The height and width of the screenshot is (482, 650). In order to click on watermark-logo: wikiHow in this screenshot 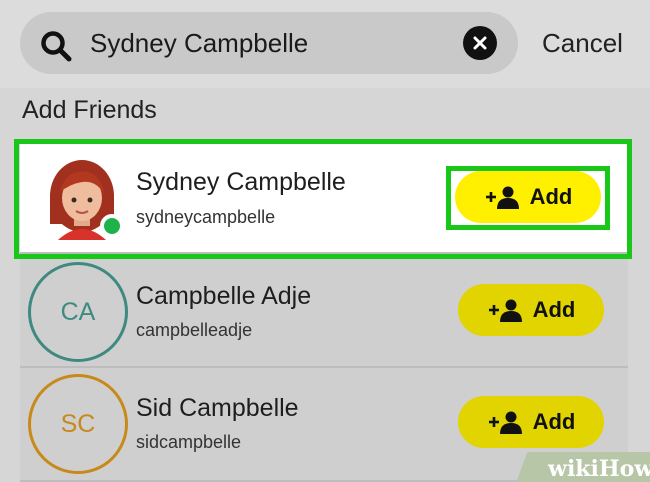, I will do `click(599, 469)`.